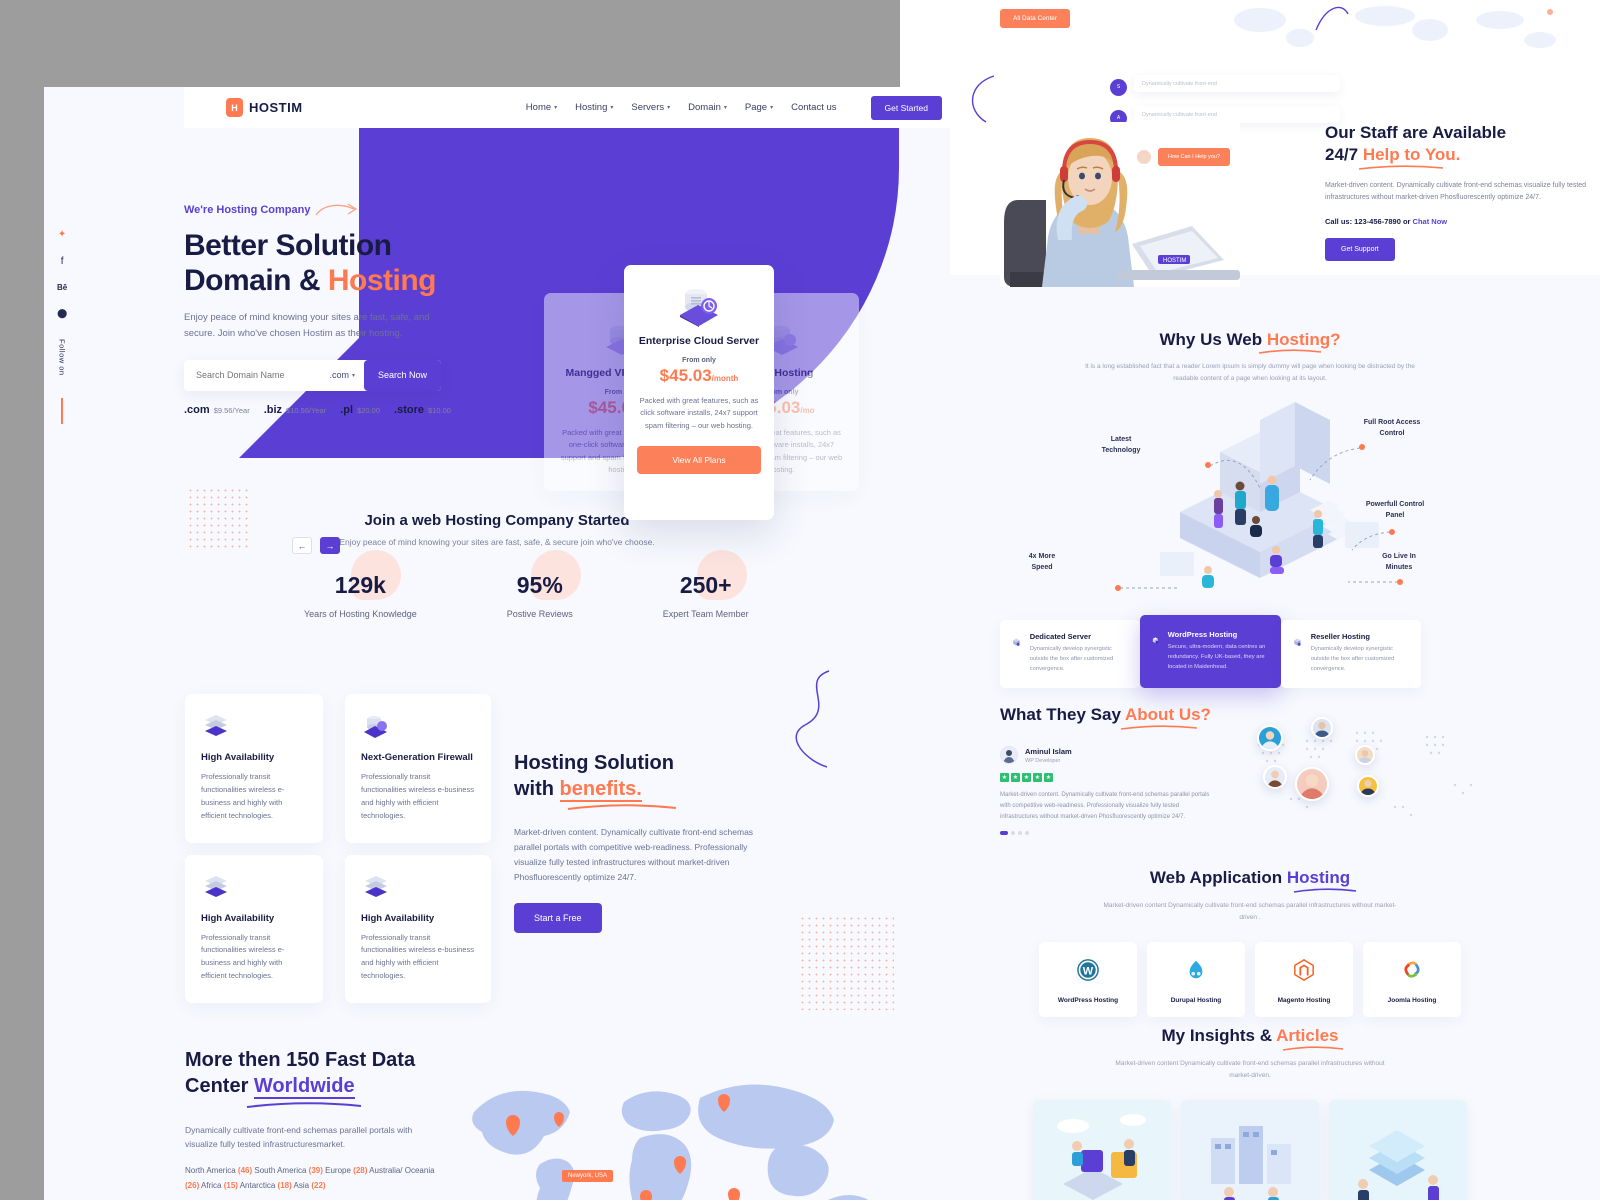 This screenshot has height=1200, width=1600. What do you see at coordinates (315, 1170) in the screenshot?
I see `country-count: (39)` at bounding box center [315, 1170].